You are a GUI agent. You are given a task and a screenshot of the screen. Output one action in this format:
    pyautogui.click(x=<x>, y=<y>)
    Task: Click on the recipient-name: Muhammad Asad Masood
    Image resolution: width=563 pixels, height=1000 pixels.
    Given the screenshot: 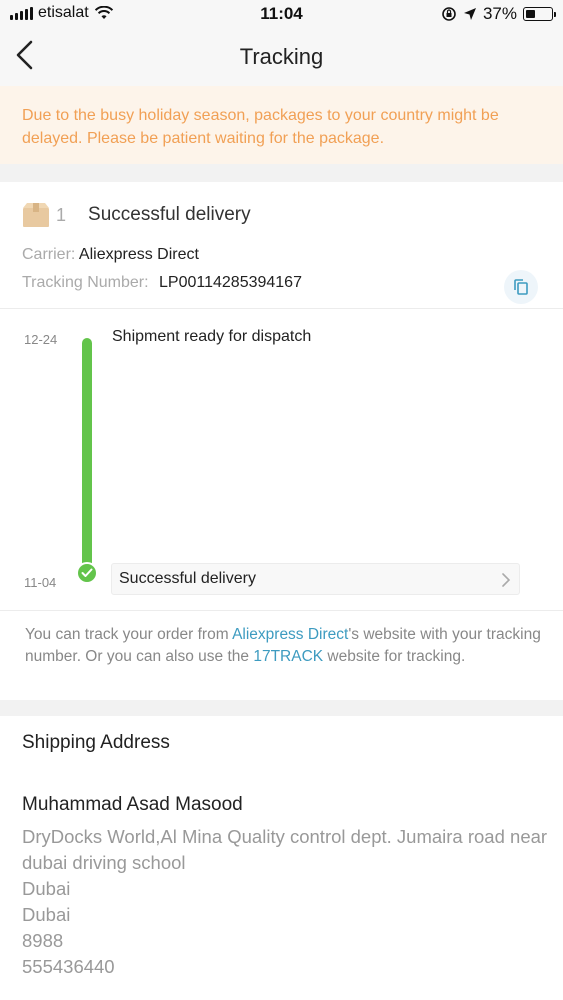 What is the action you would take?
    pyautogui.click(x=132, y=804)
    